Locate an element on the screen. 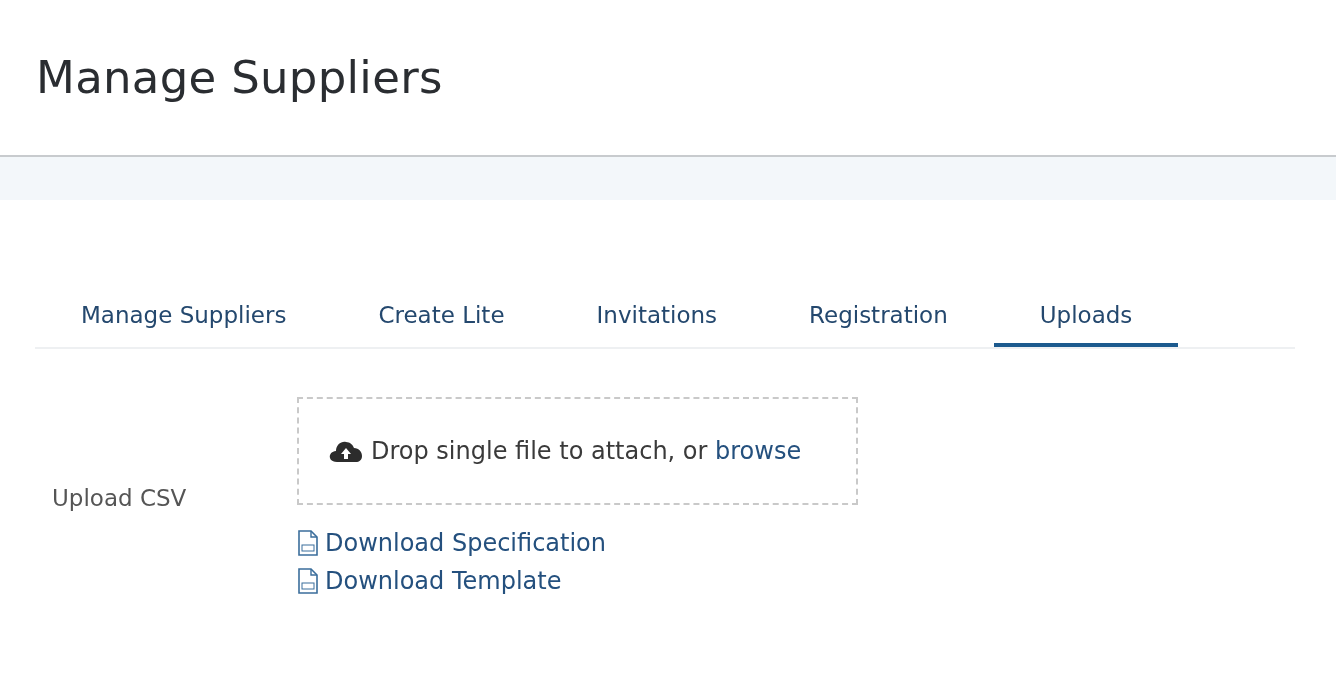  cloud-upload-icon is located at coordinates (346, 451).